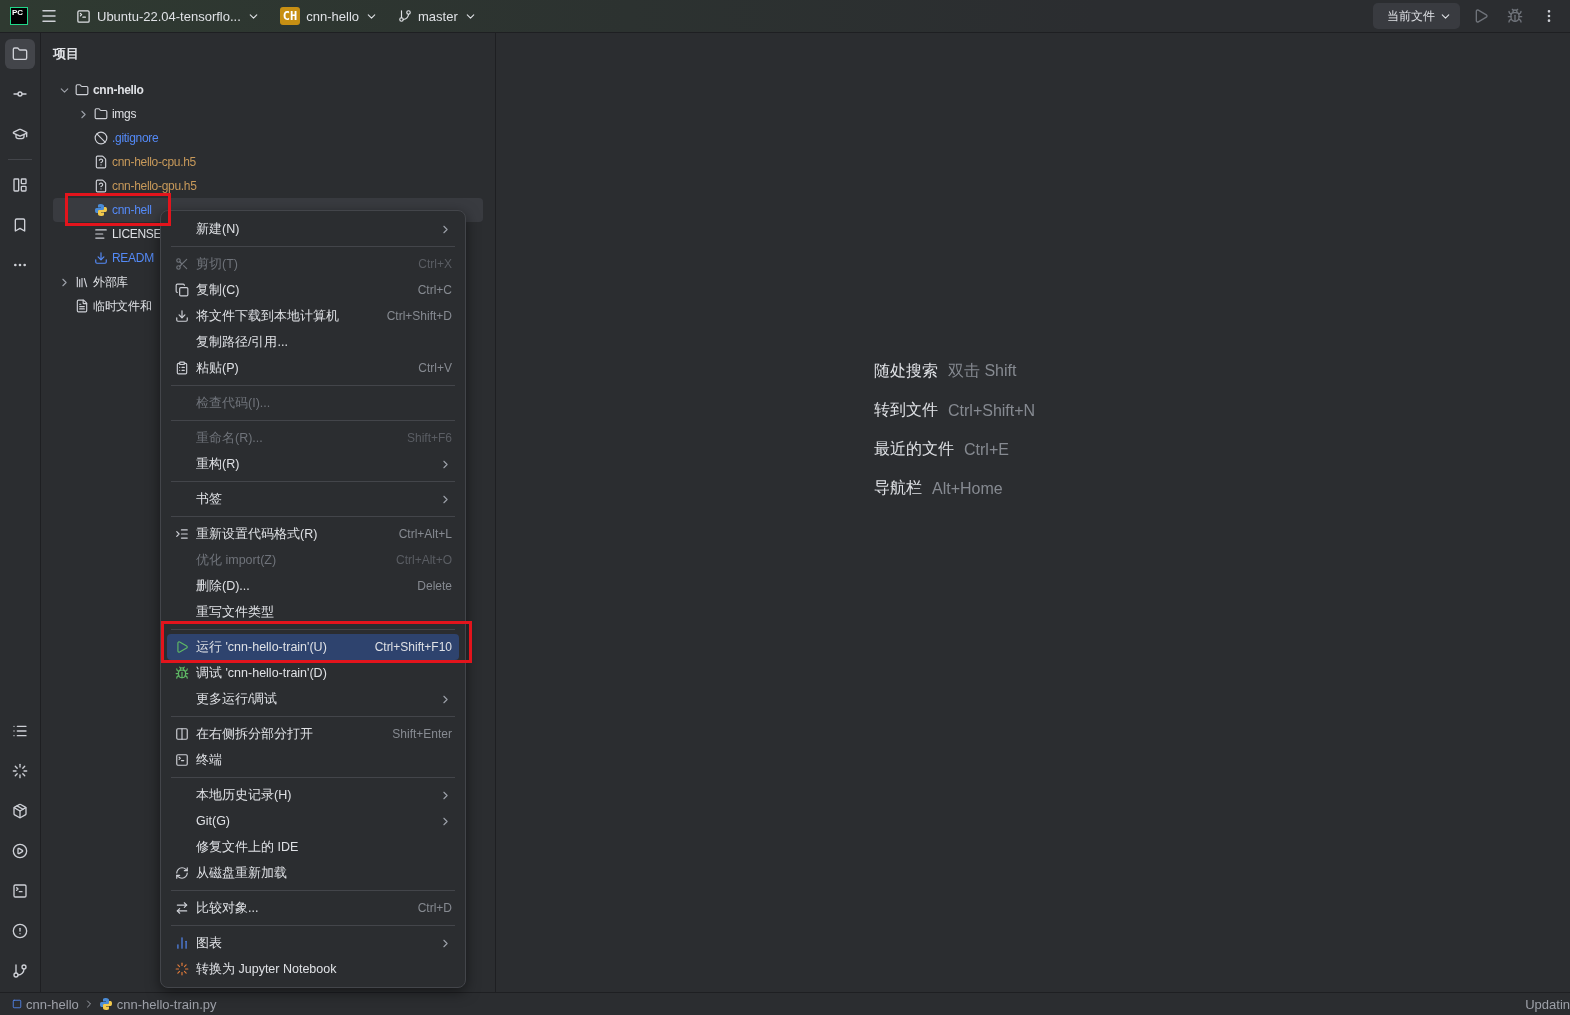  I want to click on hint-shortcut: Ctrl+Shift+N, so click(992, 410).